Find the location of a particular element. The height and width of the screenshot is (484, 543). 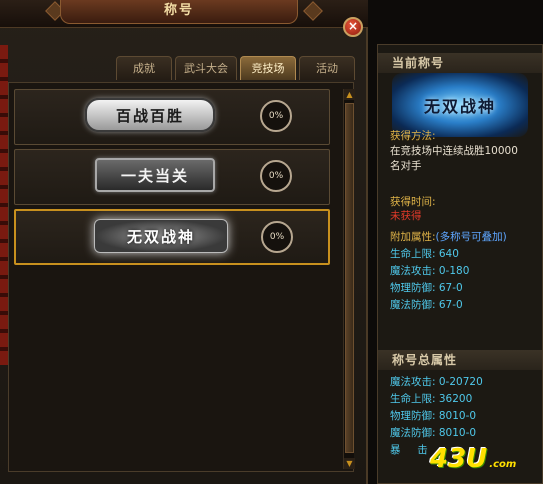

tab-bar: 成就 武斗大会 竞技场 活动 is located at coordinates (235, 68).